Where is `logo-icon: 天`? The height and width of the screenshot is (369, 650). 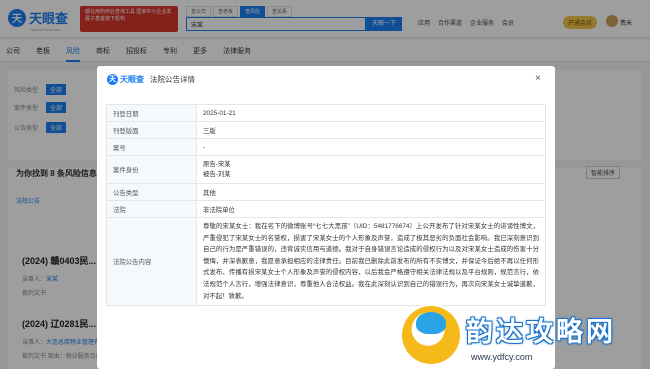 logo-icon: 天 is located at coordinates (112, 79).